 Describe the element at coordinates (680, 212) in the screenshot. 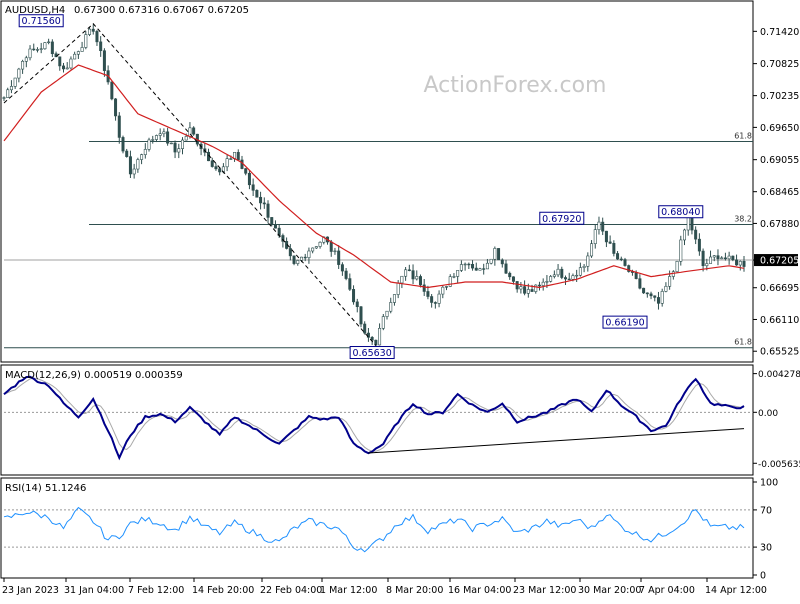

I see `price-annotation-label: 0.68040` at that location.